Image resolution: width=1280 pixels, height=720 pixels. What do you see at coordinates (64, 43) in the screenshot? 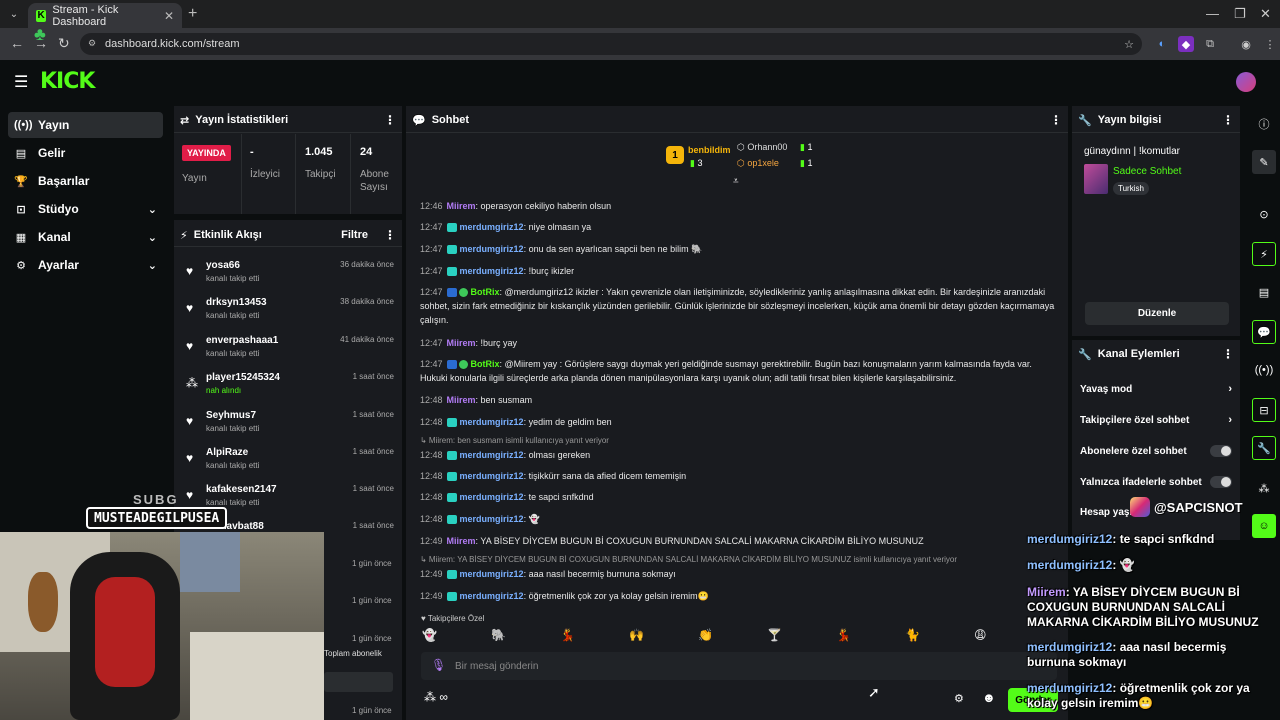
I see `reload-icon: ↻` at bounding box center [64, 43].